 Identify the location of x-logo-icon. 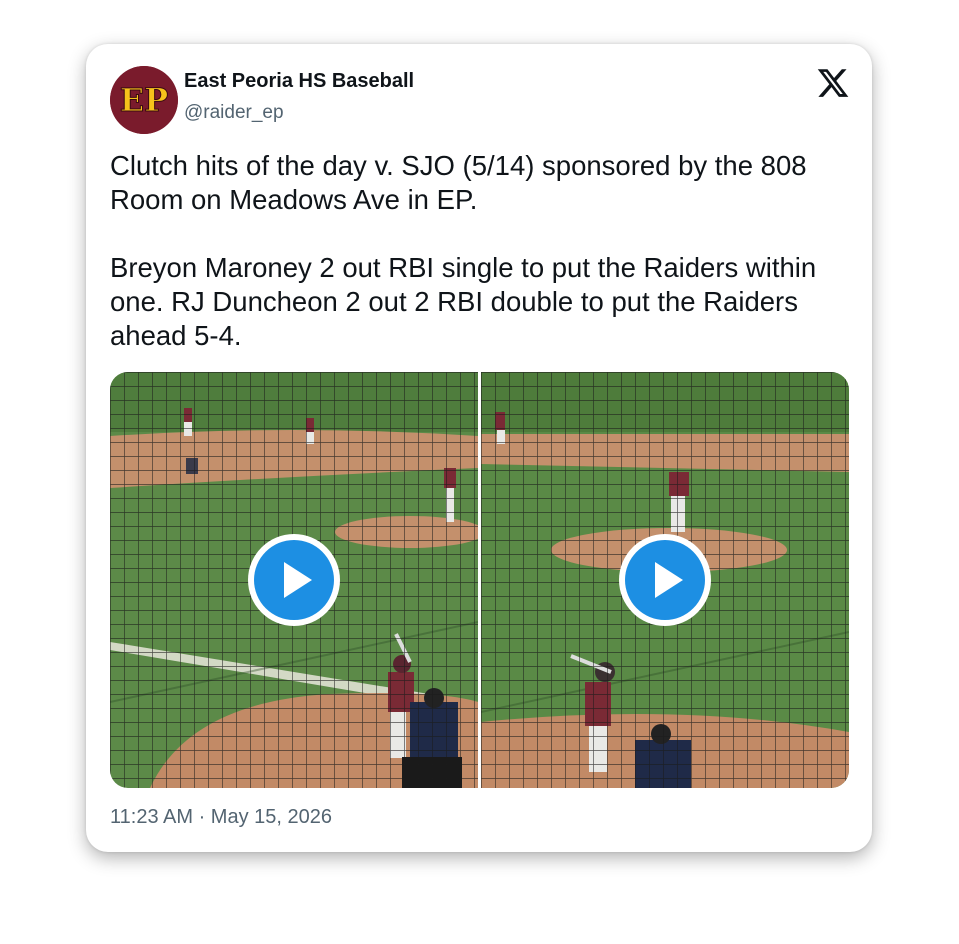
(833, 83).